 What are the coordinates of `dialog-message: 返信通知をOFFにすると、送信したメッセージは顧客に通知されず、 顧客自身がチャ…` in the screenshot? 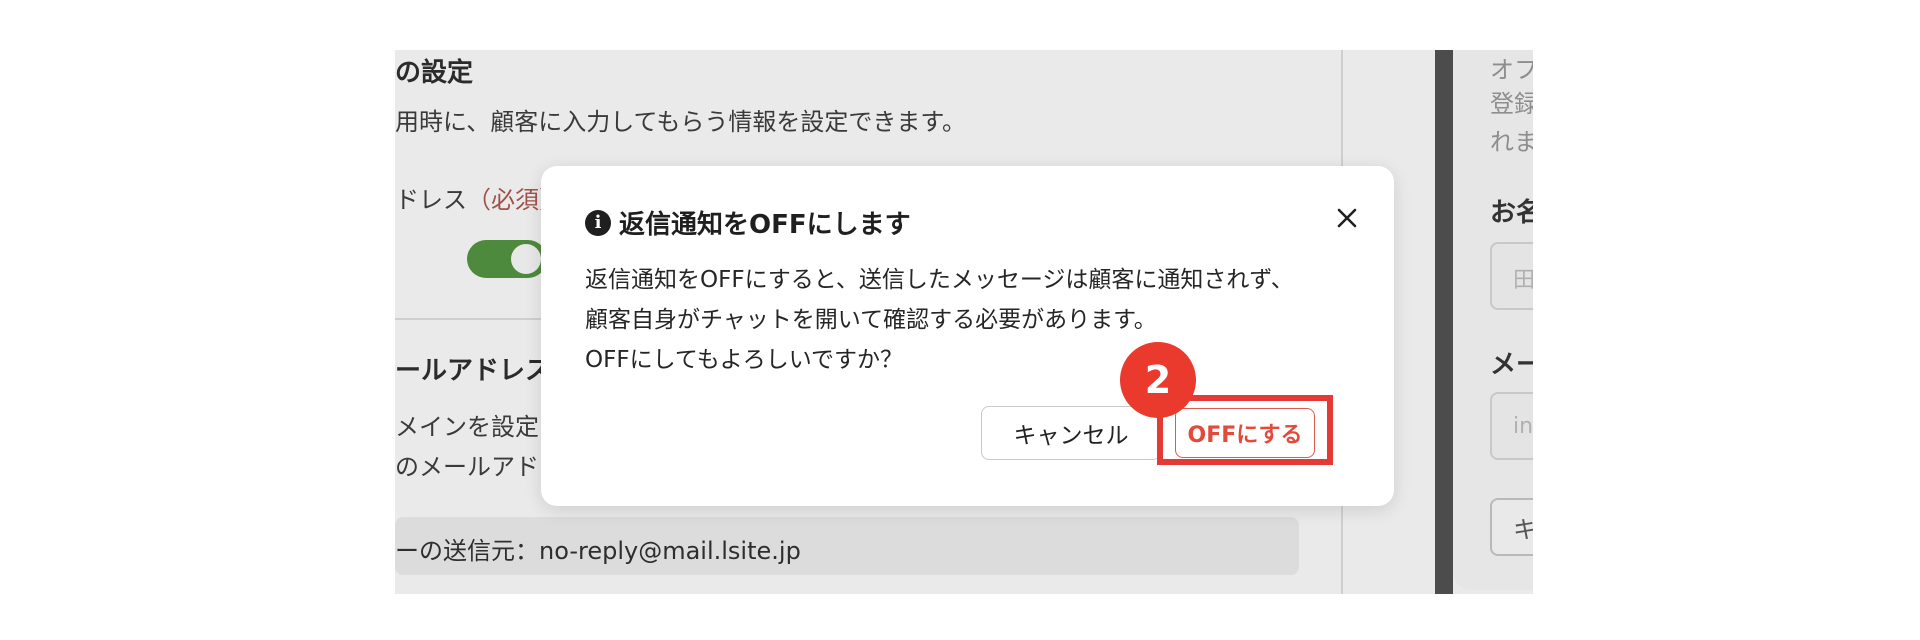 It's located at (975, 320).